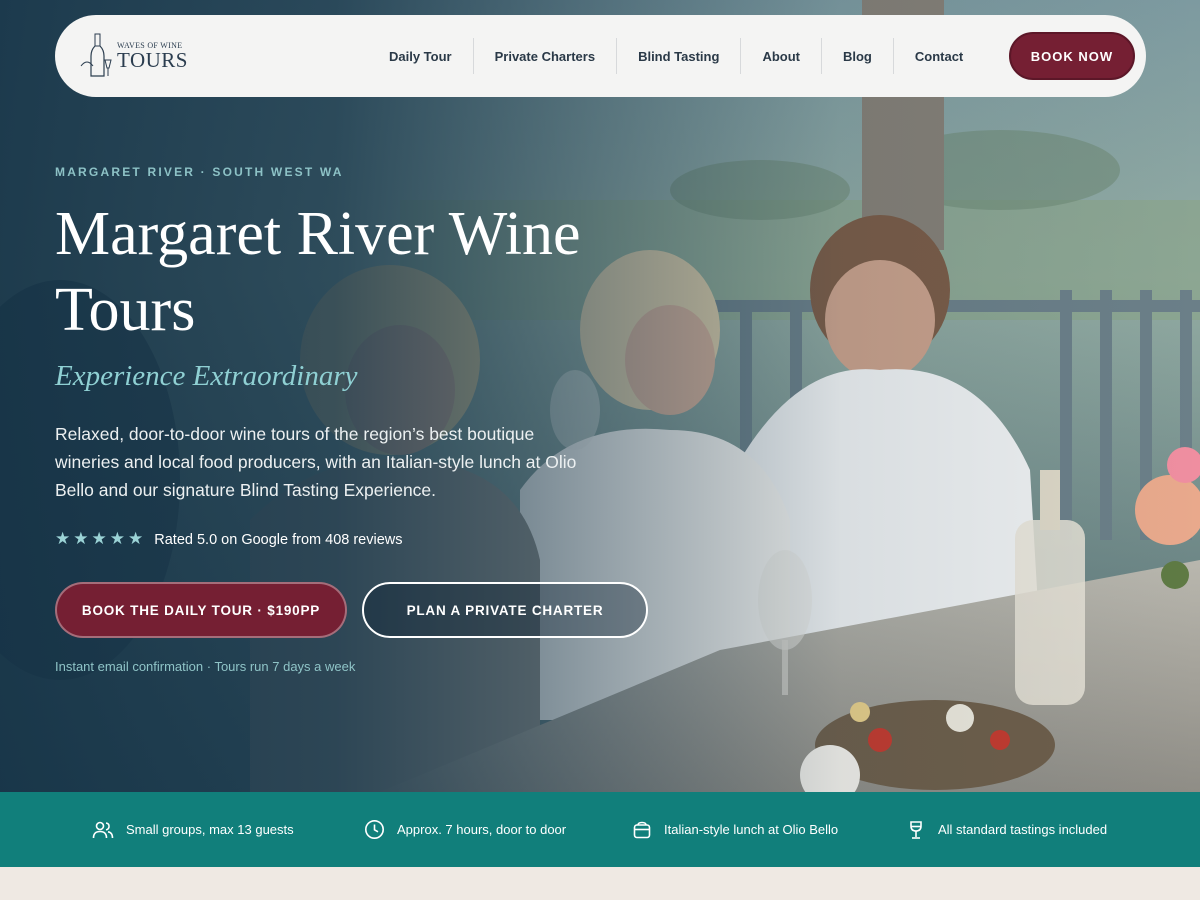 The image size is (1200, 900). I want to click on nav-link-contact: Contact, so click(939, 56).